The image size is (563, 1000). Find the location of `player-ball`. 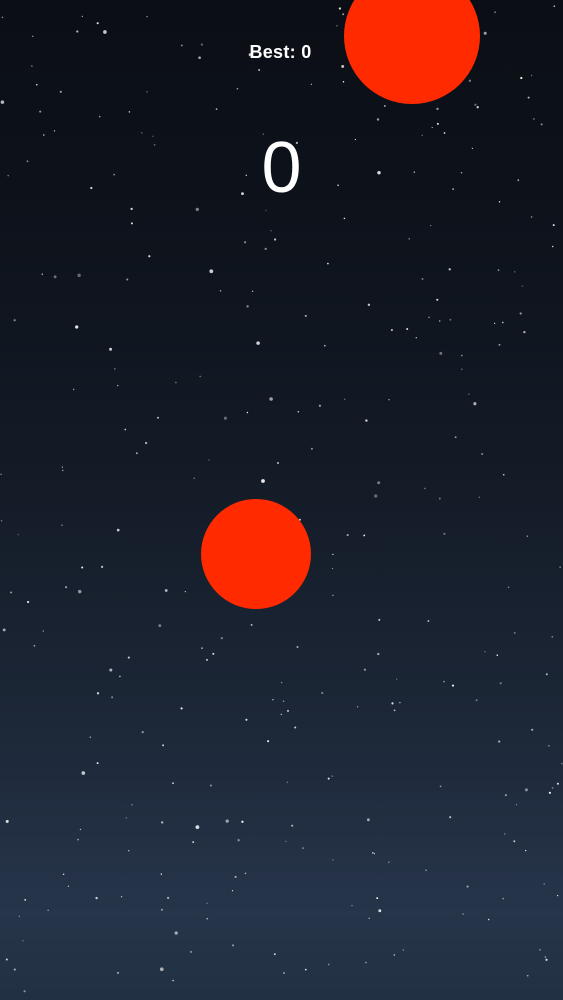

player-ball is located at coordinates (256, 554).